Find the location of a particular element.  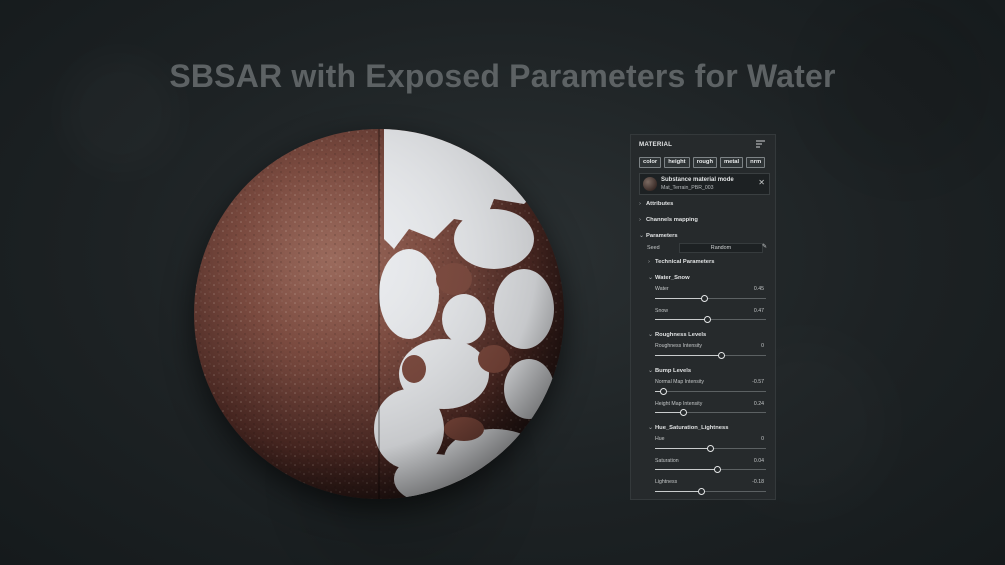

section-label: Channels mapping is located at coordinates (672, 220).